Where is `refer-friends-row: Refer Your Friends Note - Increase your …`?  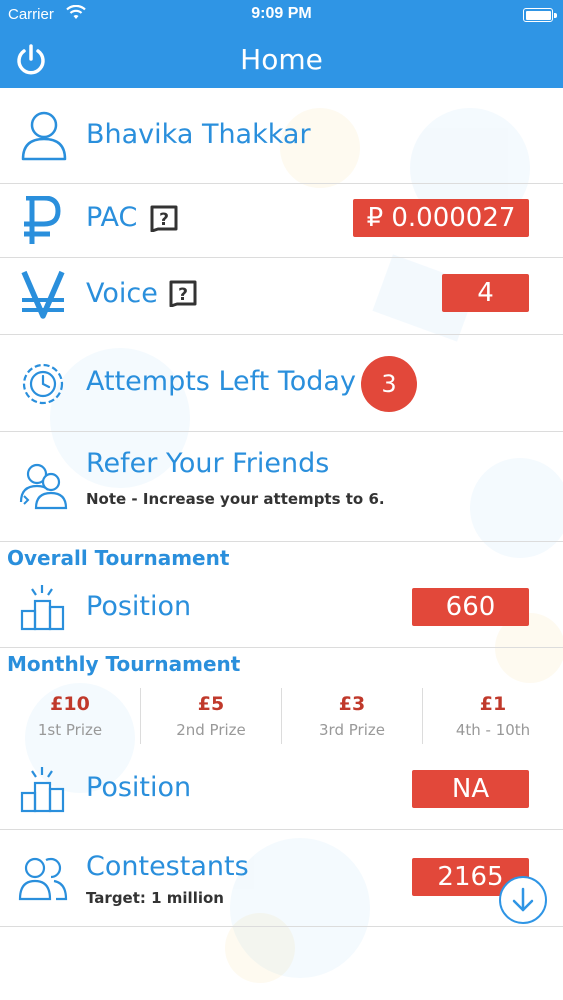 refer-friends-row: Refer Your Friends Note - Increase your … is located at coordinates (281, 487).